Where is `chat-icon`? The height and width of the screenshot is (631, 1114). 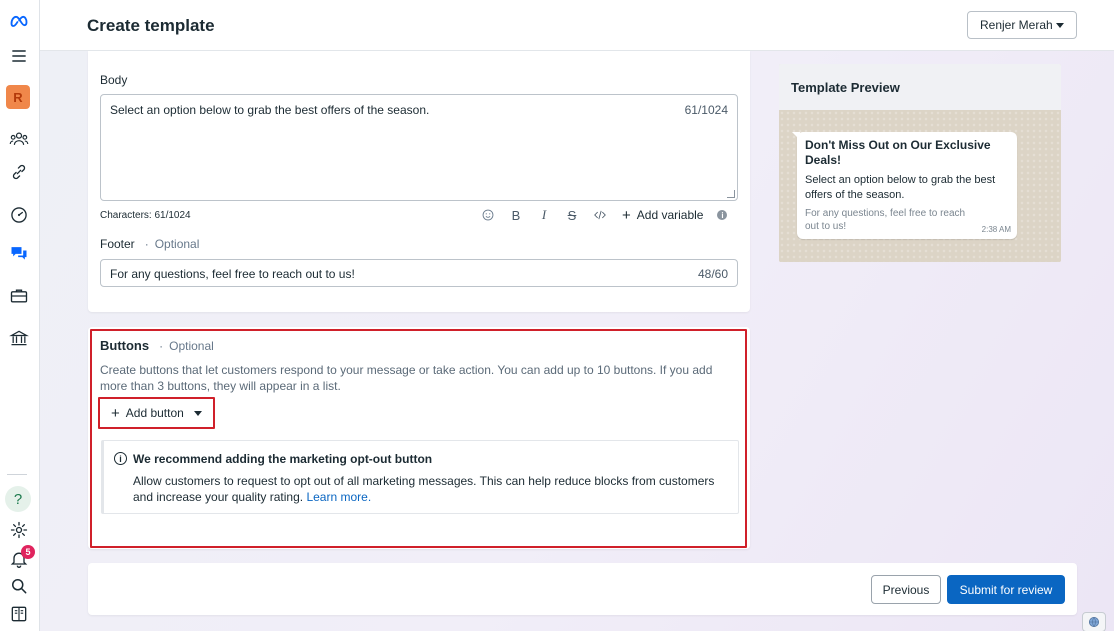 chat-icon is located at coordinates (19, 253).